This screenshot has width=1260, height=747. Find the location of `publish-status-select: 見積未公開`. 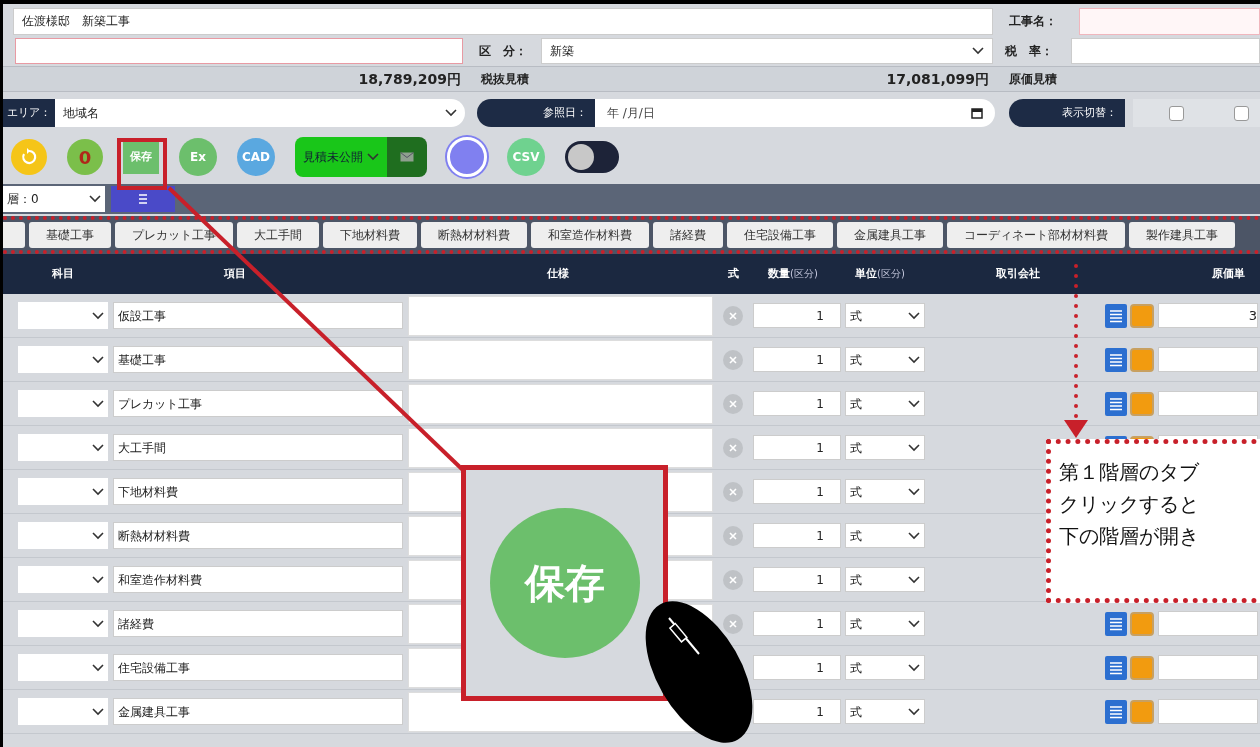

publish-status-select: 見積未公開 is located at coordinates (341, 157).